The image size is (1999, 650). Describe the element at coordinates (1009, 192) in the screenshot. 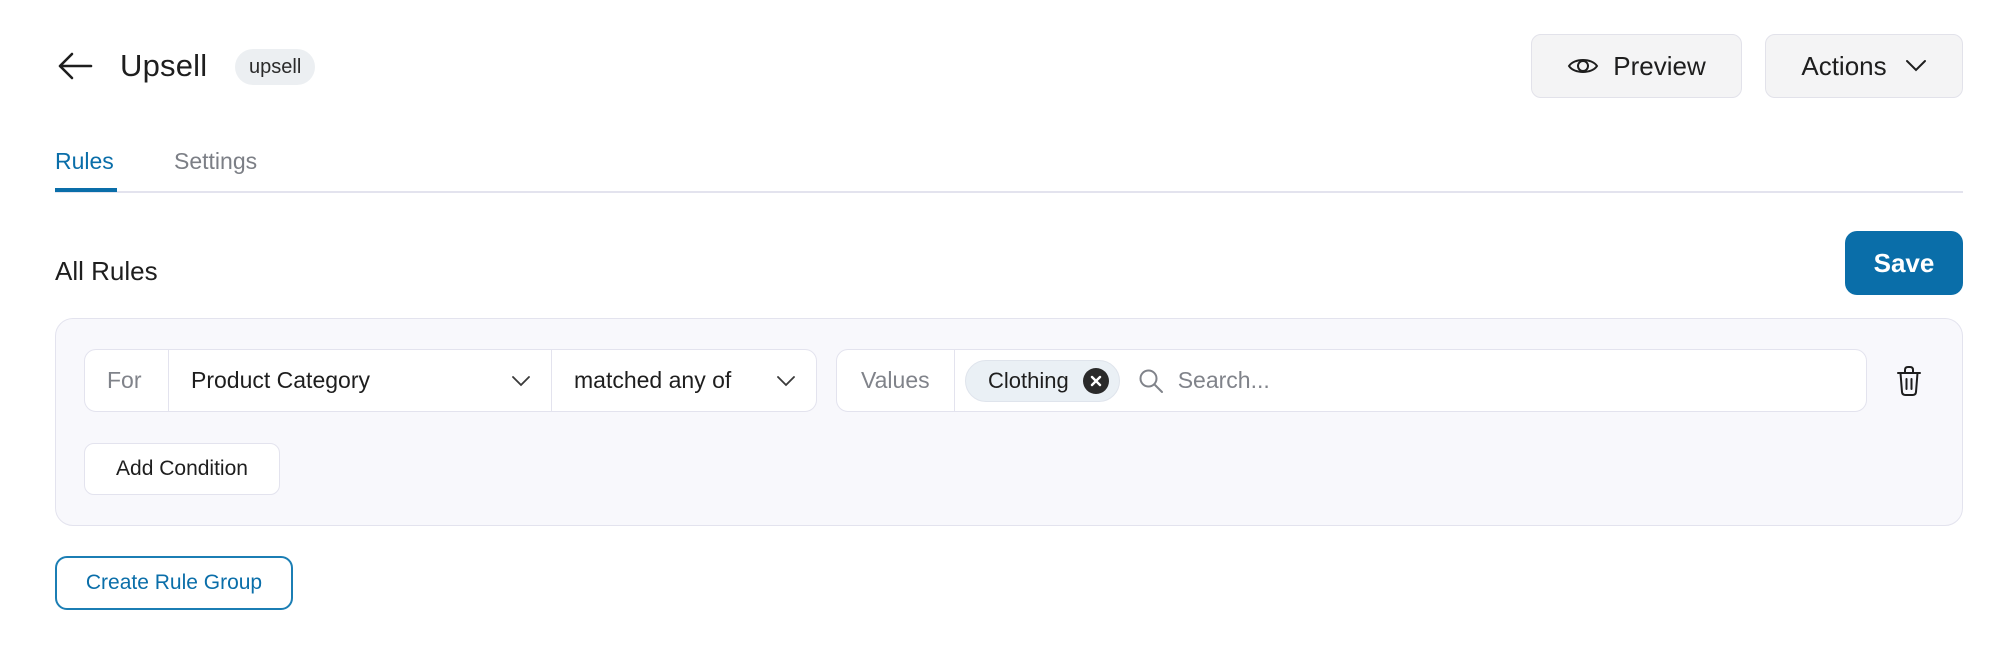

I see `tab-divider` at that location.